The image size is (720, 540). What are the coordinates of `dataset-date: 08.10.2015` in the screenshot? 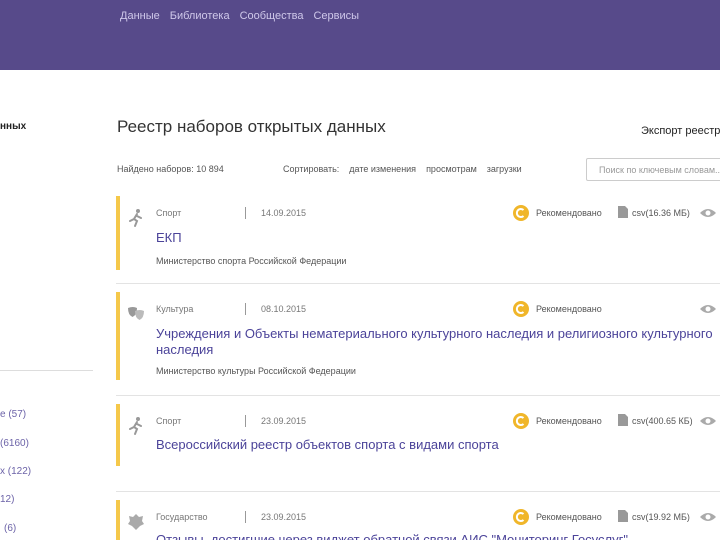 It's located at (284, 309).